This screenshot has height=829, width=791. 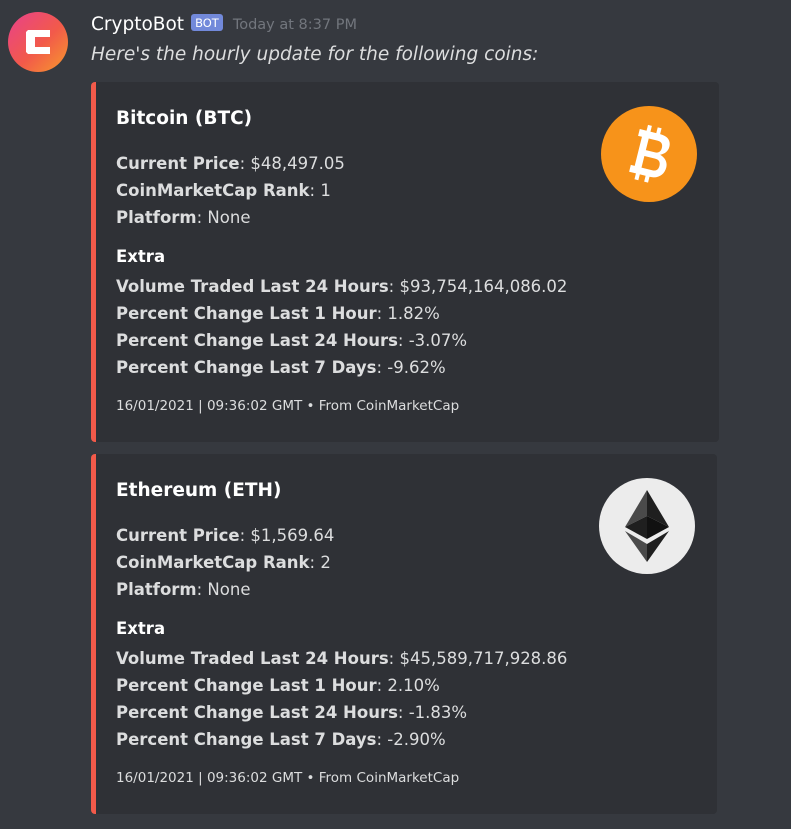 What do you see at coordinates (432, 340) in the screenshot?
I see `field-value: : -3.07%` at bounding box center [432, 340].